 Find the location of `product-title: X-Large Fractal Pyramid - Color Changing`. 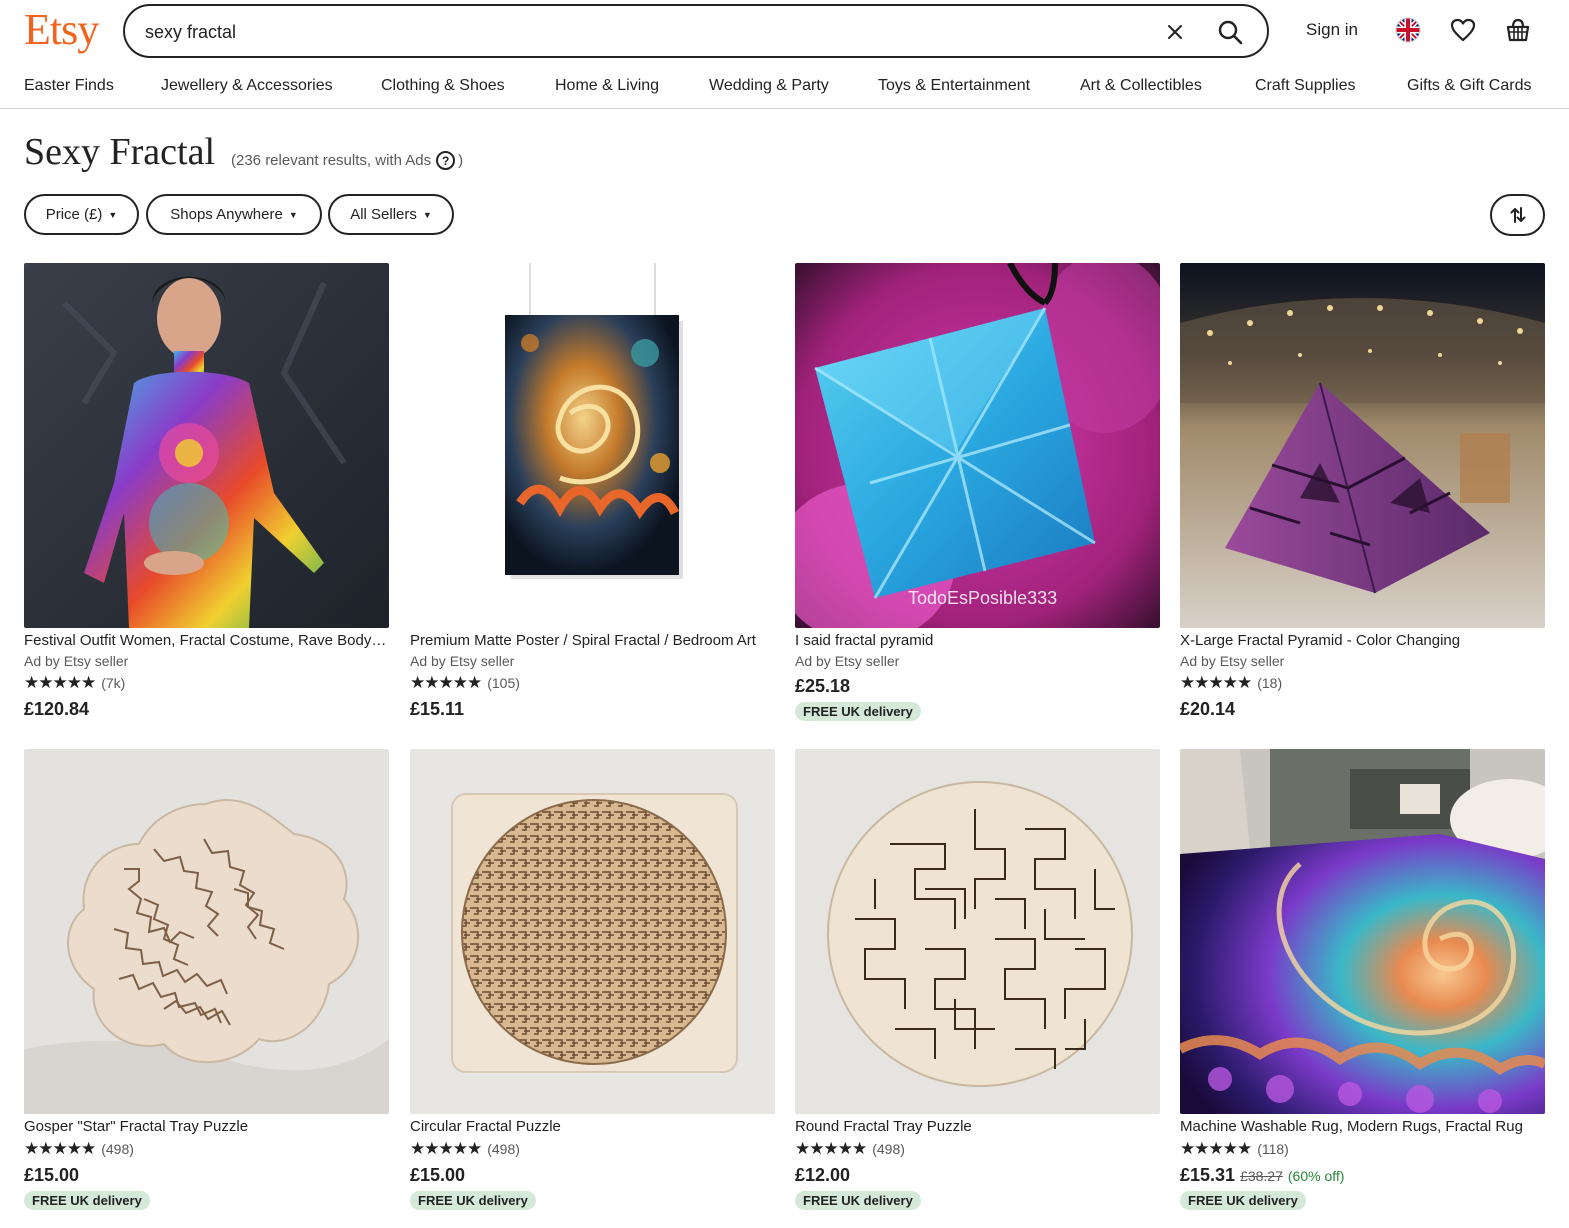

product-title: X-Large Fractal Pyramid - Color Changing is located at coordinates (1362, 640).